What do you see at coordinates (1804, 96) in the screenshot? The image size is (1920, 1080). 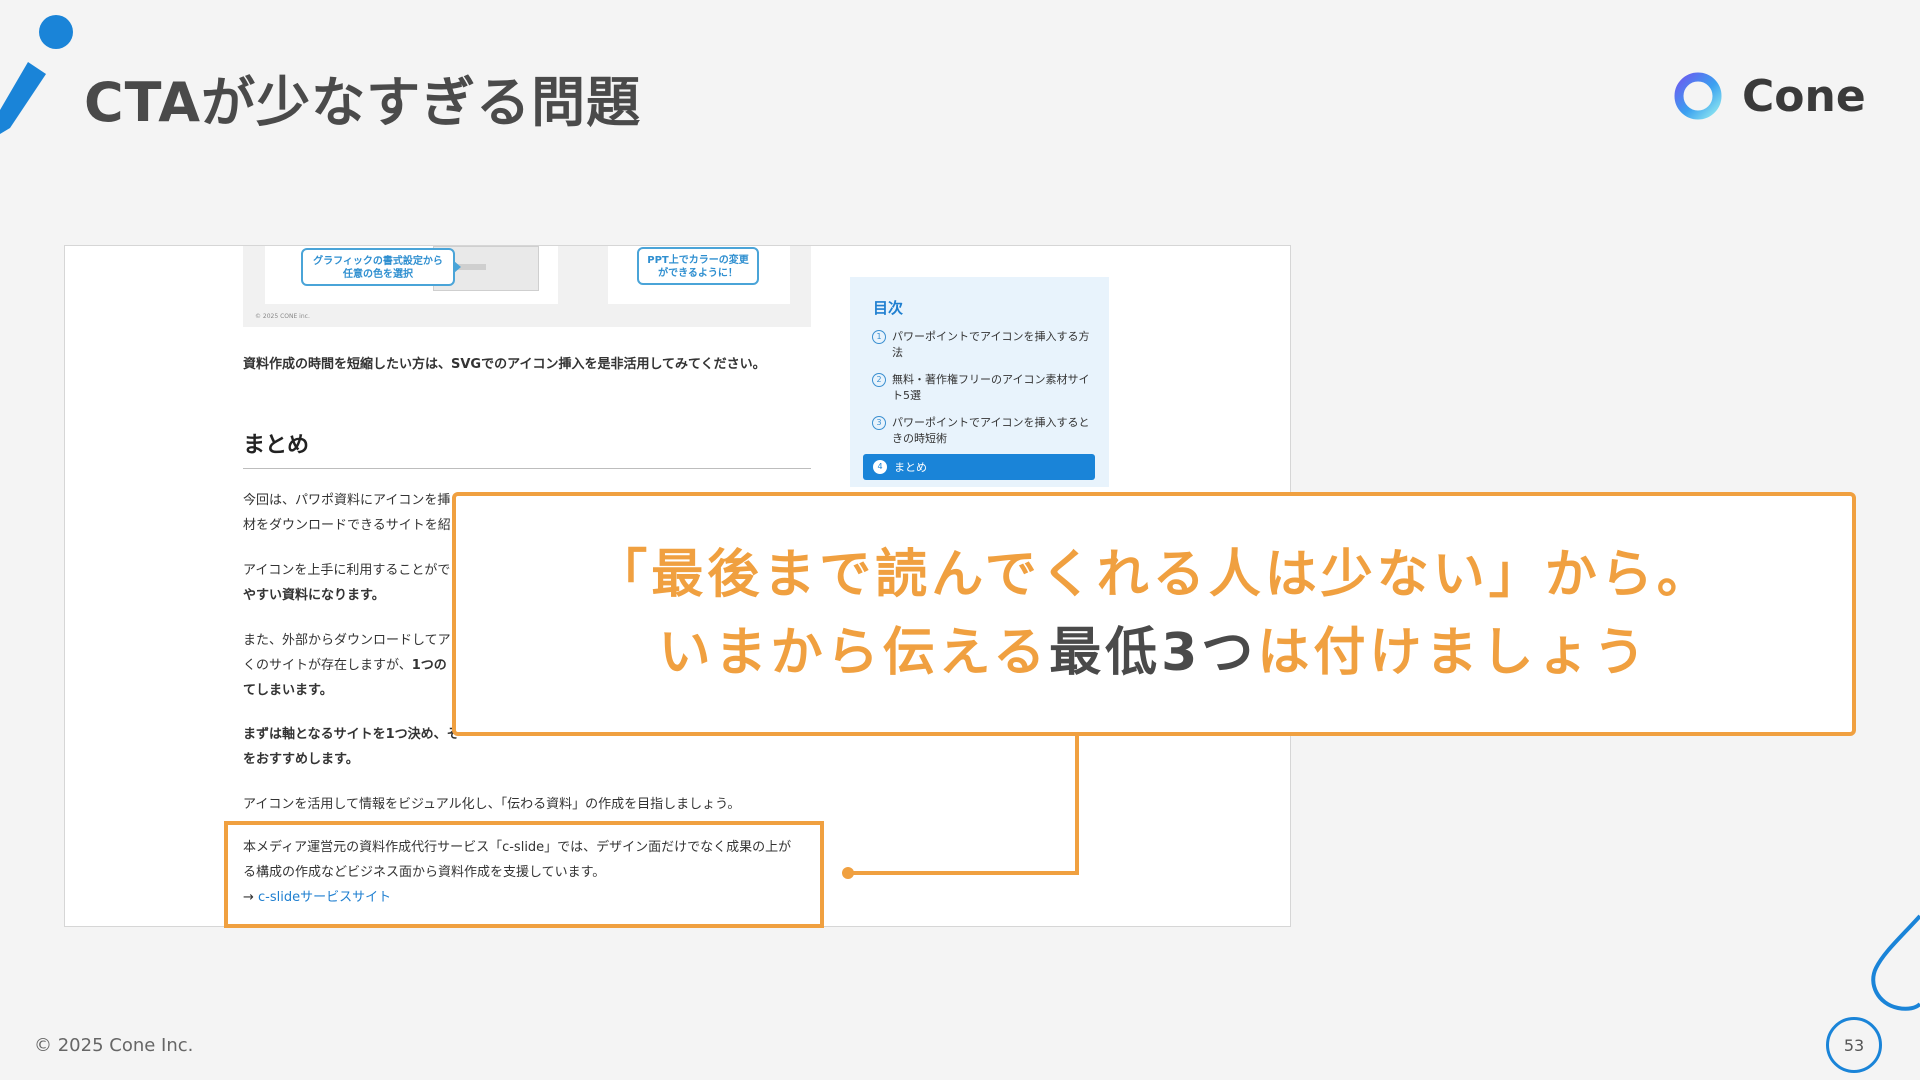 I see `logo-wordmark: Cone` at bounding box center [1804, 96].